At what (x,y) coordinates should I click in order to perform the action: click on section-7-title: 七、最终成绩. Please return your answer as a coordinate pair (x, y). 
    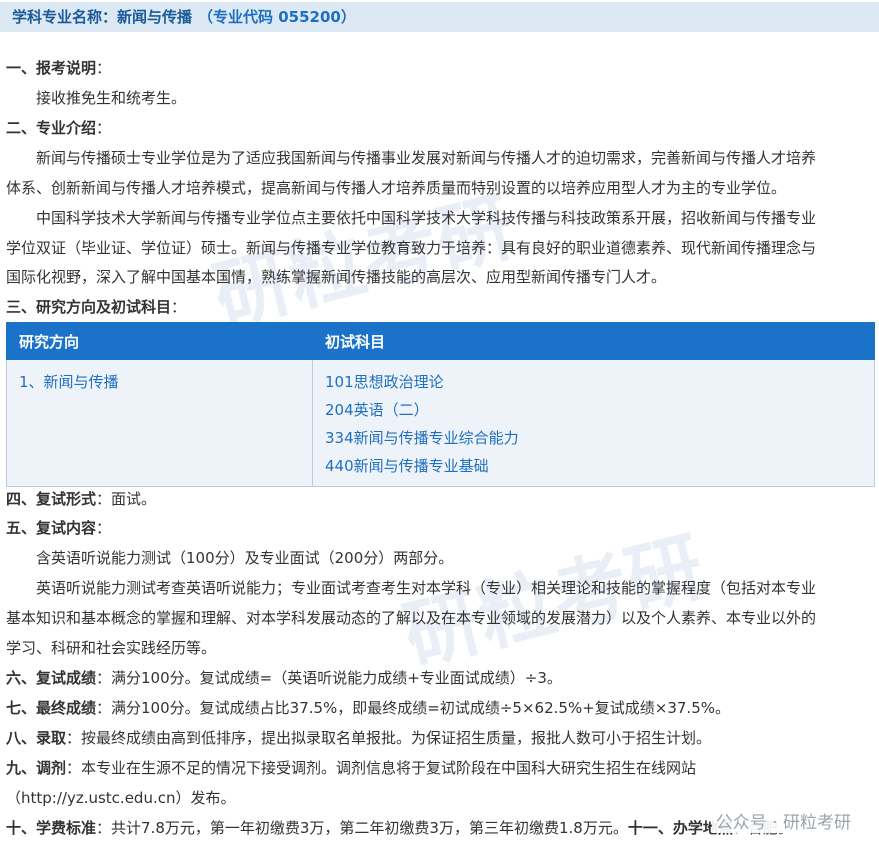
    Looking at the image, I should click on (51, 708).